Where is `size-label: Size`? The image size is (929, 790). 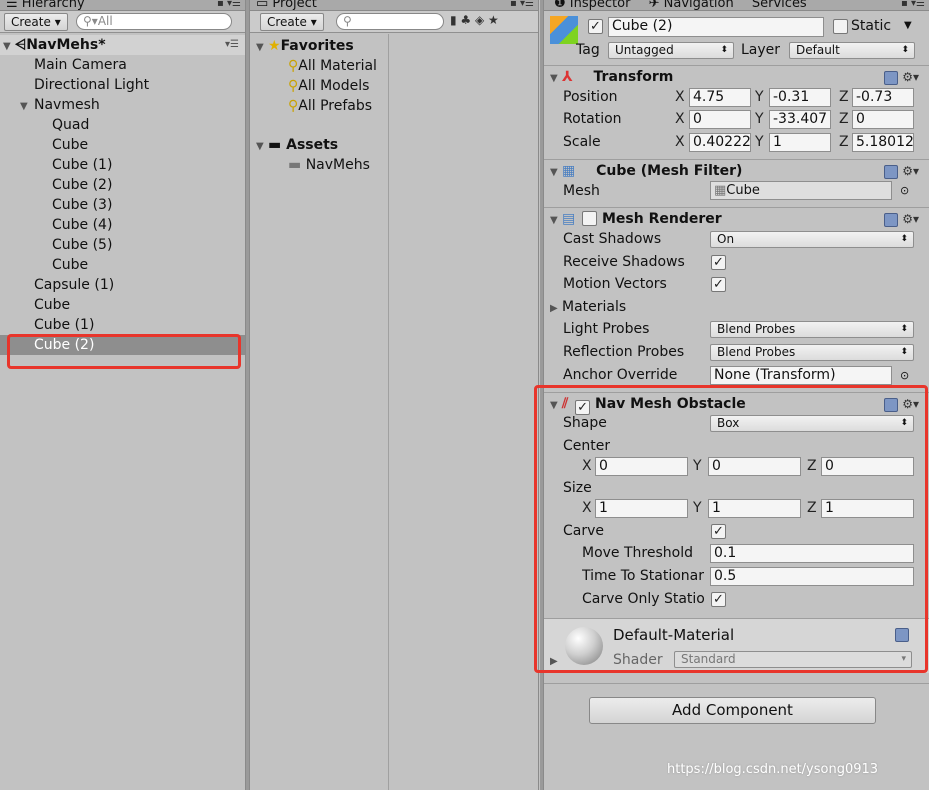
size-label: Size is located at coordinates (577, 488).